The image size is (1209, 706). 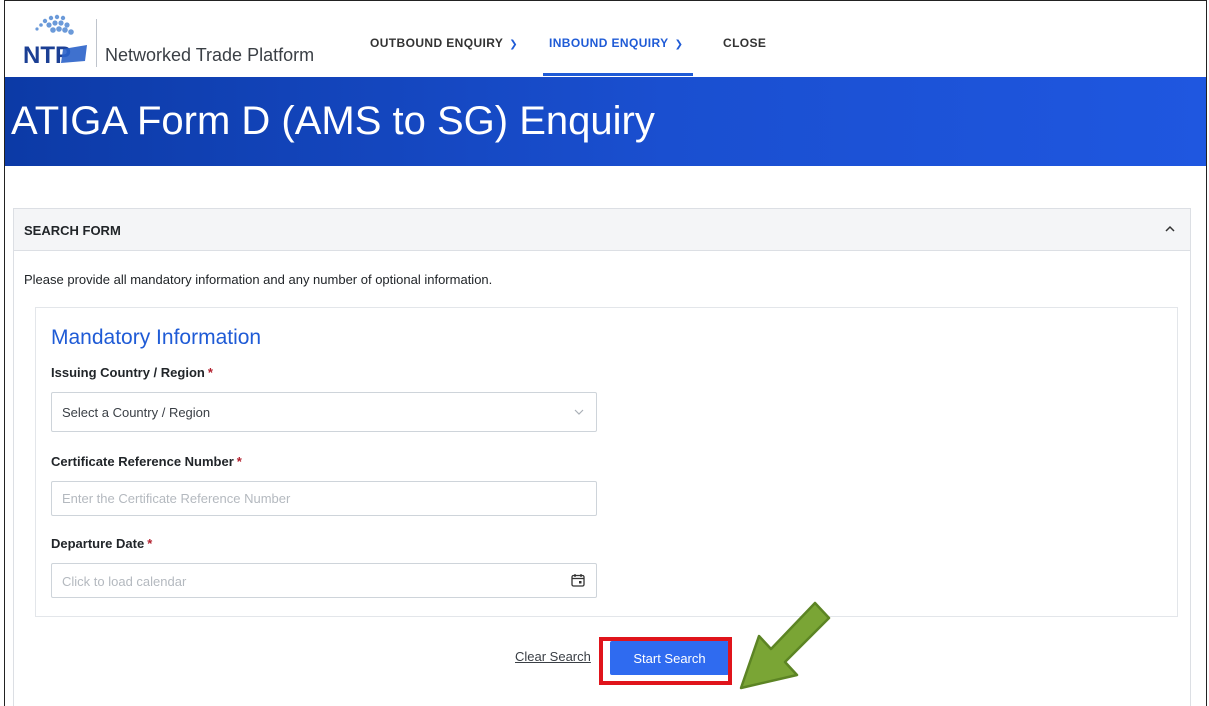 I want to click on departure-date-label: Departure Date *, so click(x=101, y=543).